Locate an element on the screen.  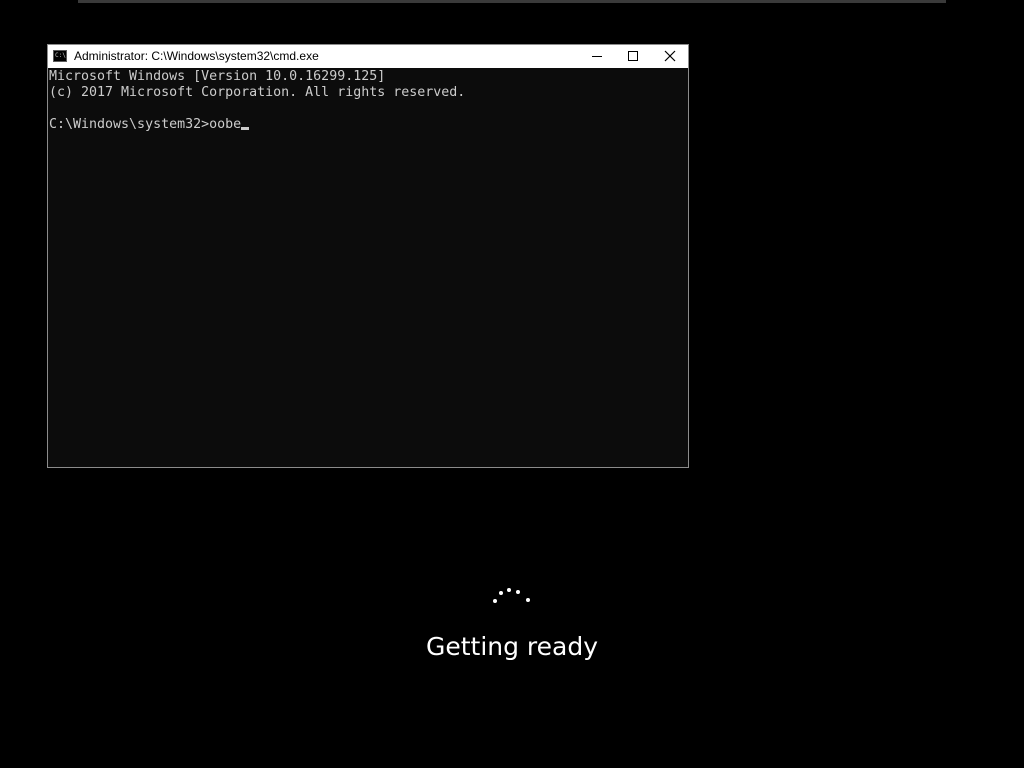
maximize-icon is located at coordinates (633, 56).